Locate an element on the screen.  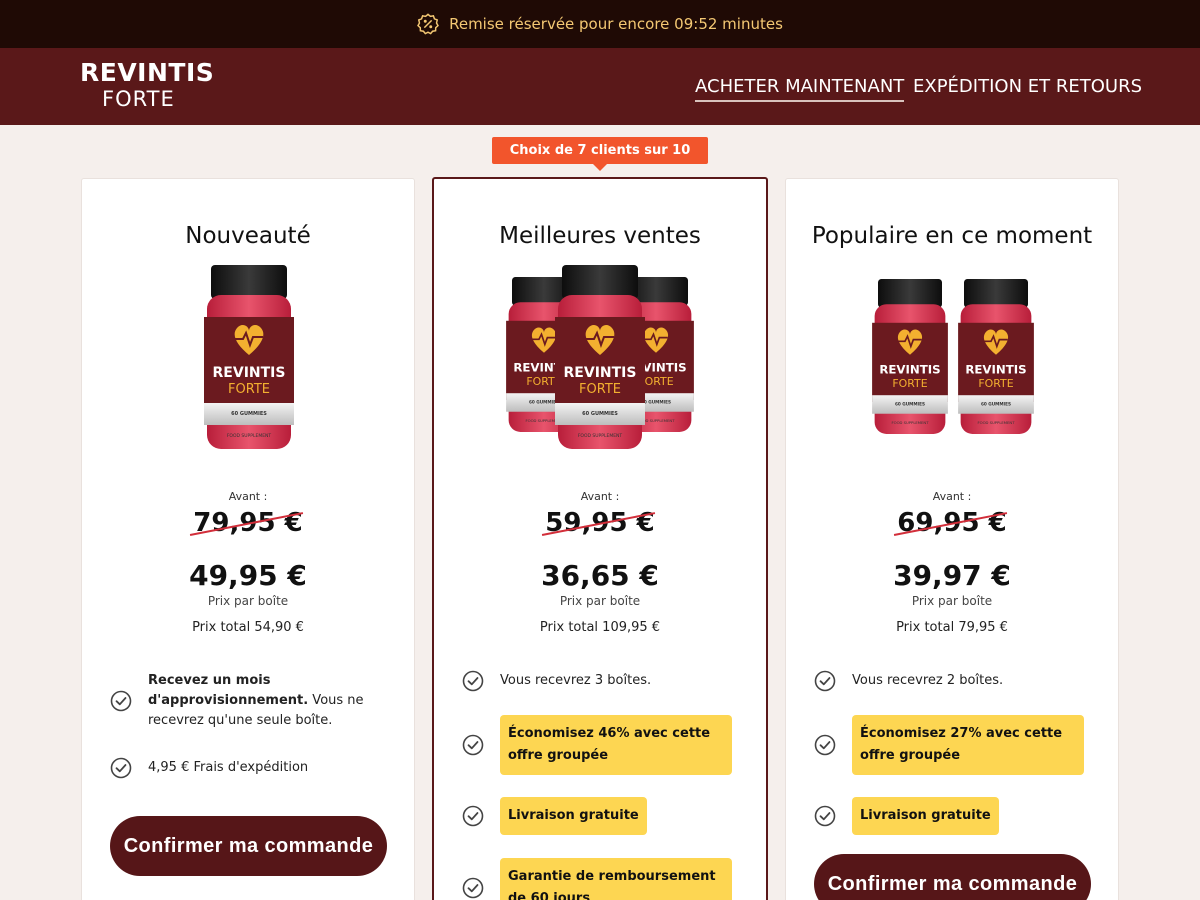
old-price: 59,95 € is located at coordinates (600, 523).